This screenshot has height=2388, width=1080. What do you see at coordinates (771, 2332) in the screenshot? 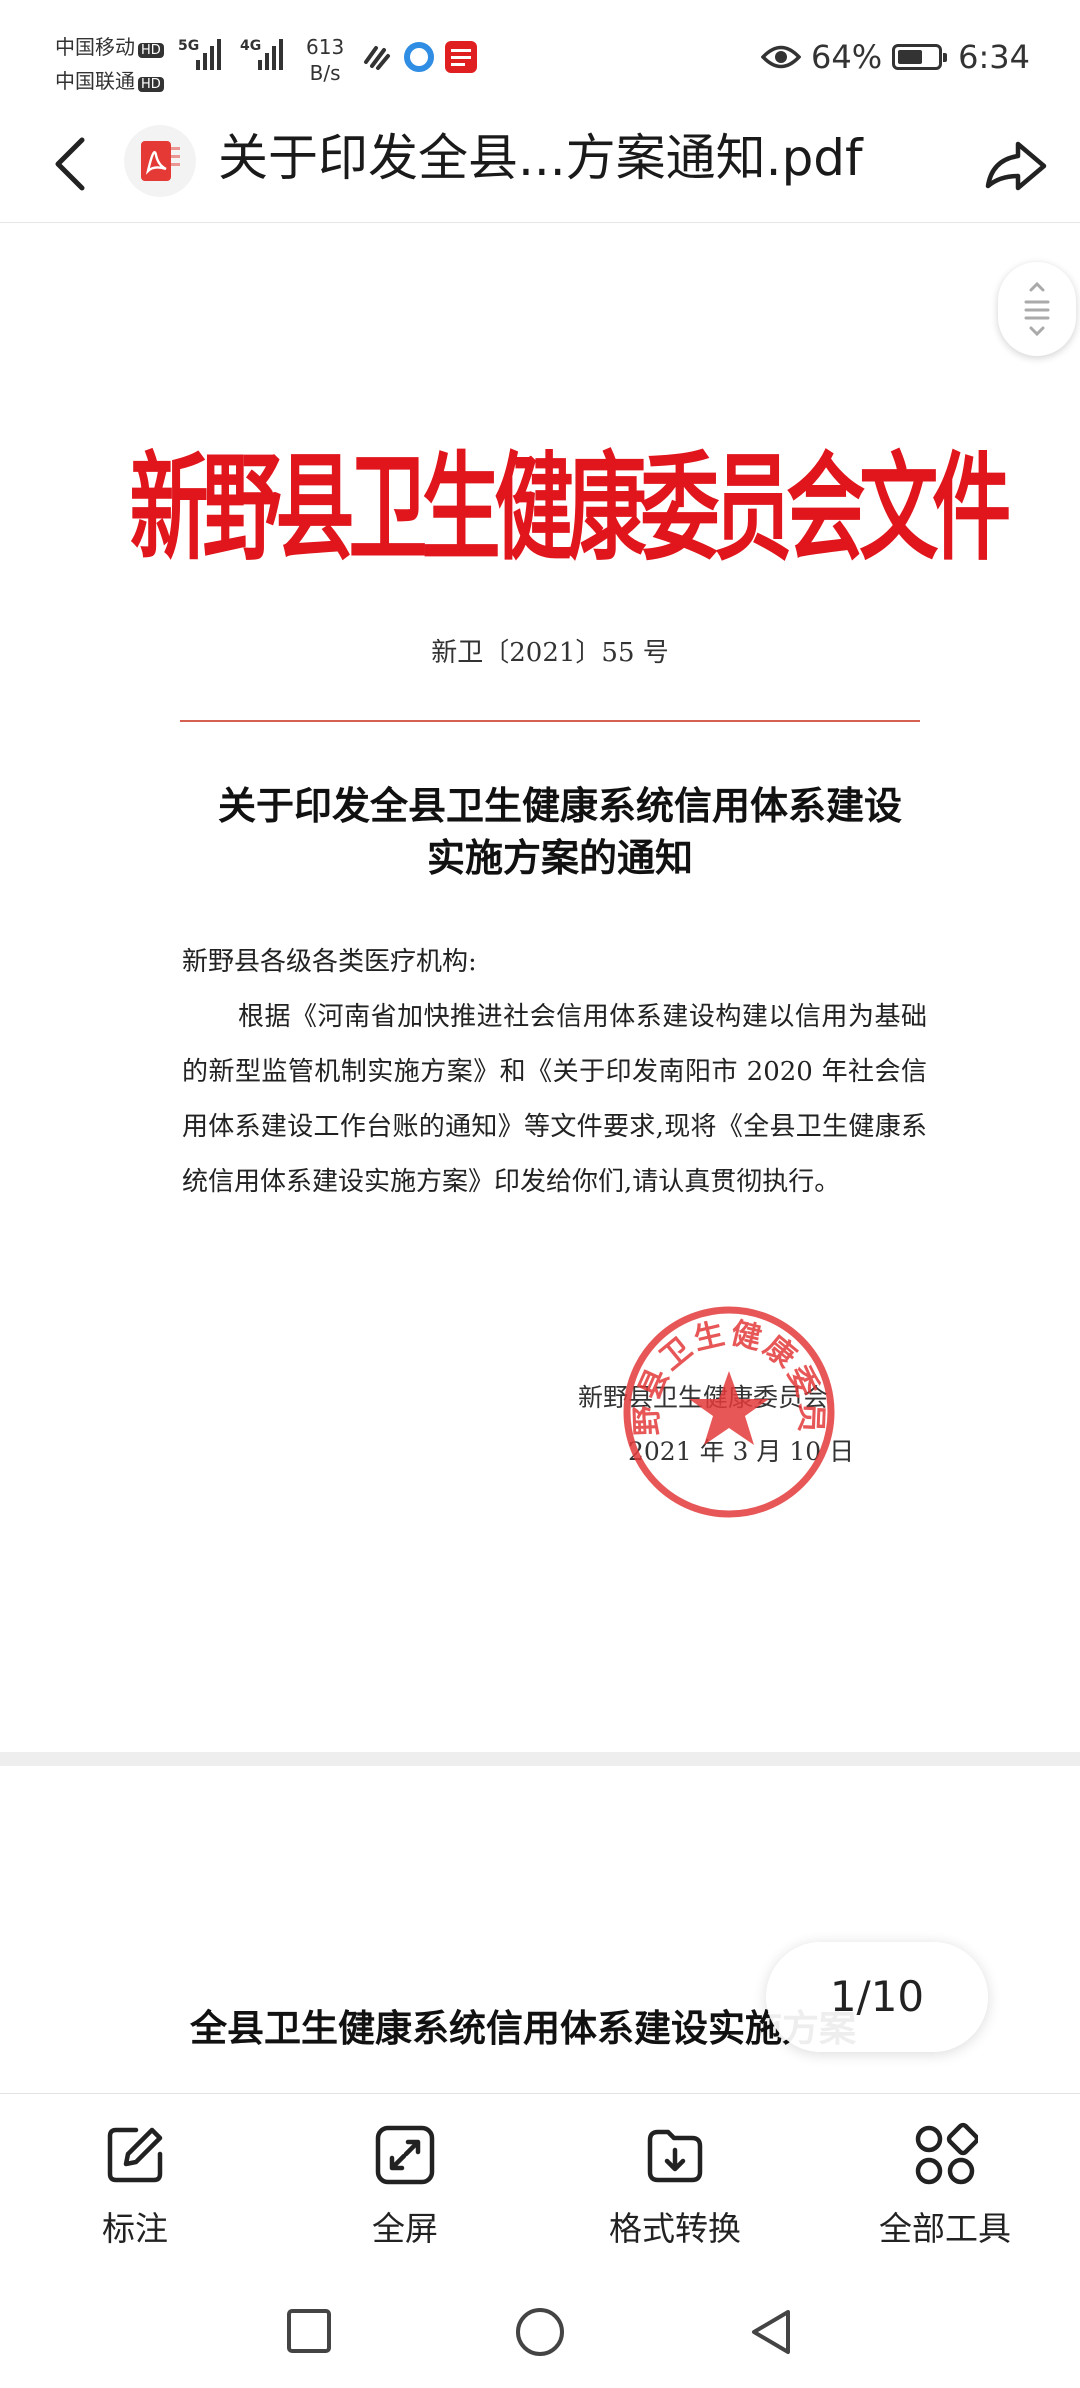
I see `back-nav-button` at bounding box center [771, 2332].